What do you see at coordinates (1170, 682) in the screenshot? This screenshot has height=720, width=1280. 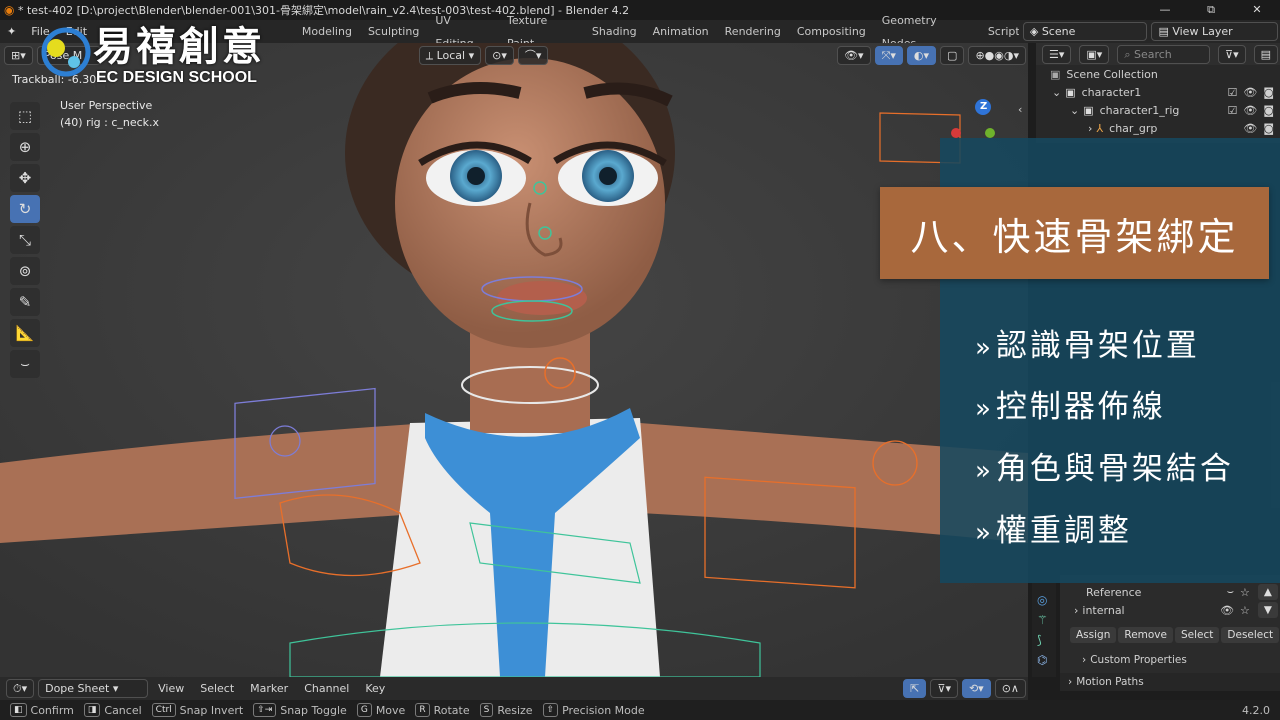 I see `motion-paths-panel: › Motion Paths` at bounding box center [1170, 682].